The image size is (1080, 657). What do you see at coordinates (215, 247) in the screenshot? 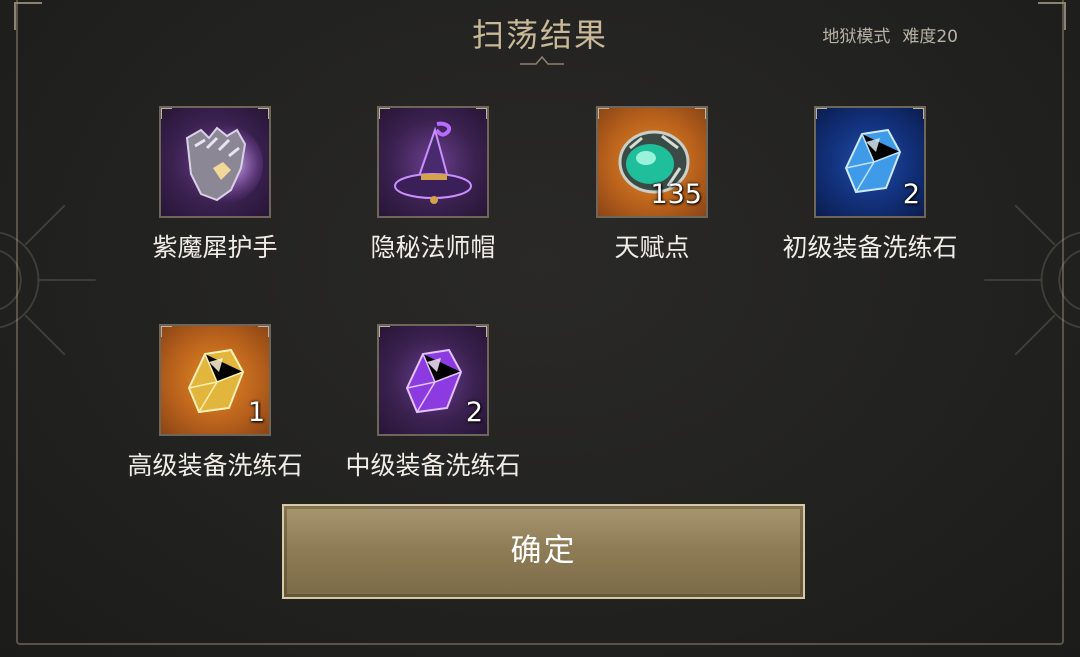
I see `reward-name: 紫魔犀护手` at bounding box center [215, 247].